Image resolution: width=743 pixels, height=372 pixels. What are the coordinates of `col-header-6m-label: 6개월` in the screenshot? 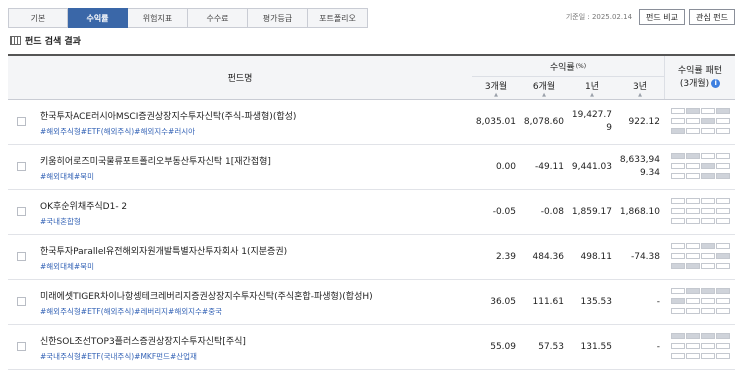 It's located at (544, 86).